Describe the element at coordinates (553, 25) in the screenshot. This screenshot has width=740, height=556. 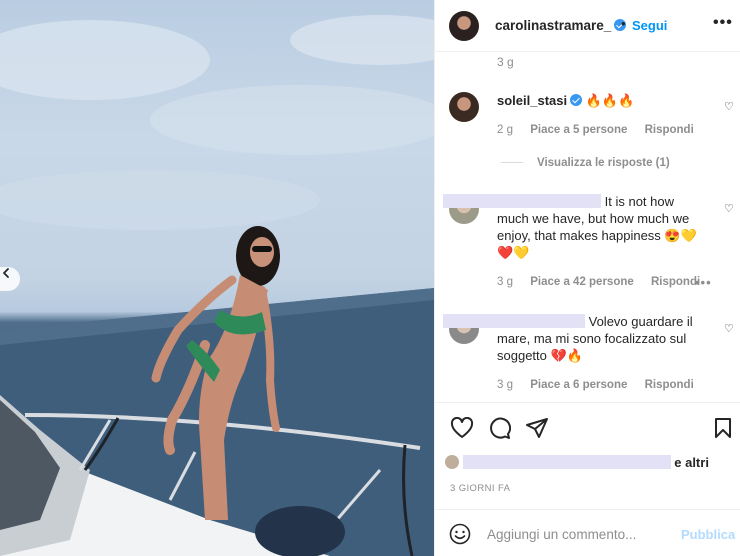
I see `author-username-text: carolinastramare_` at that location.